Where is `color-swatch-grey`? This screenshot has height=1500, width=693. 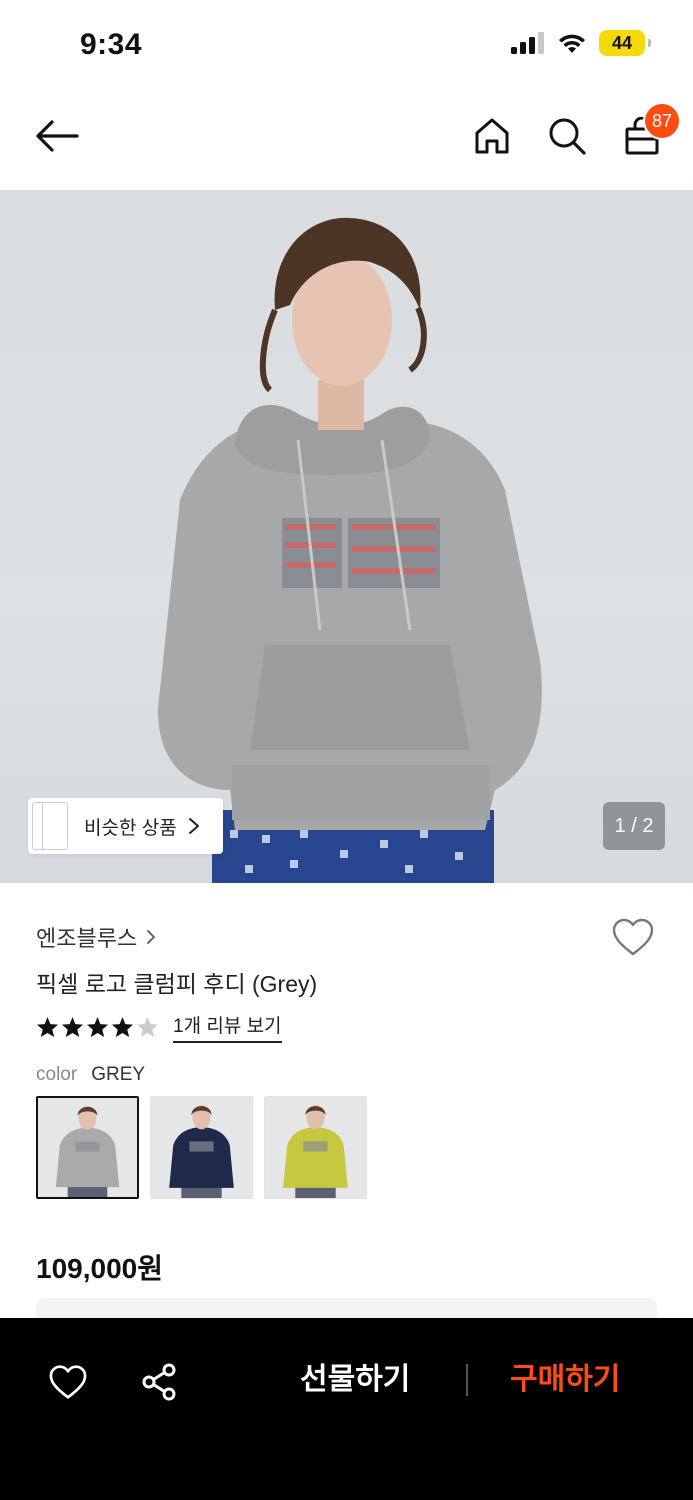
color-swatch-grey is located at coordinates (87, 1147).